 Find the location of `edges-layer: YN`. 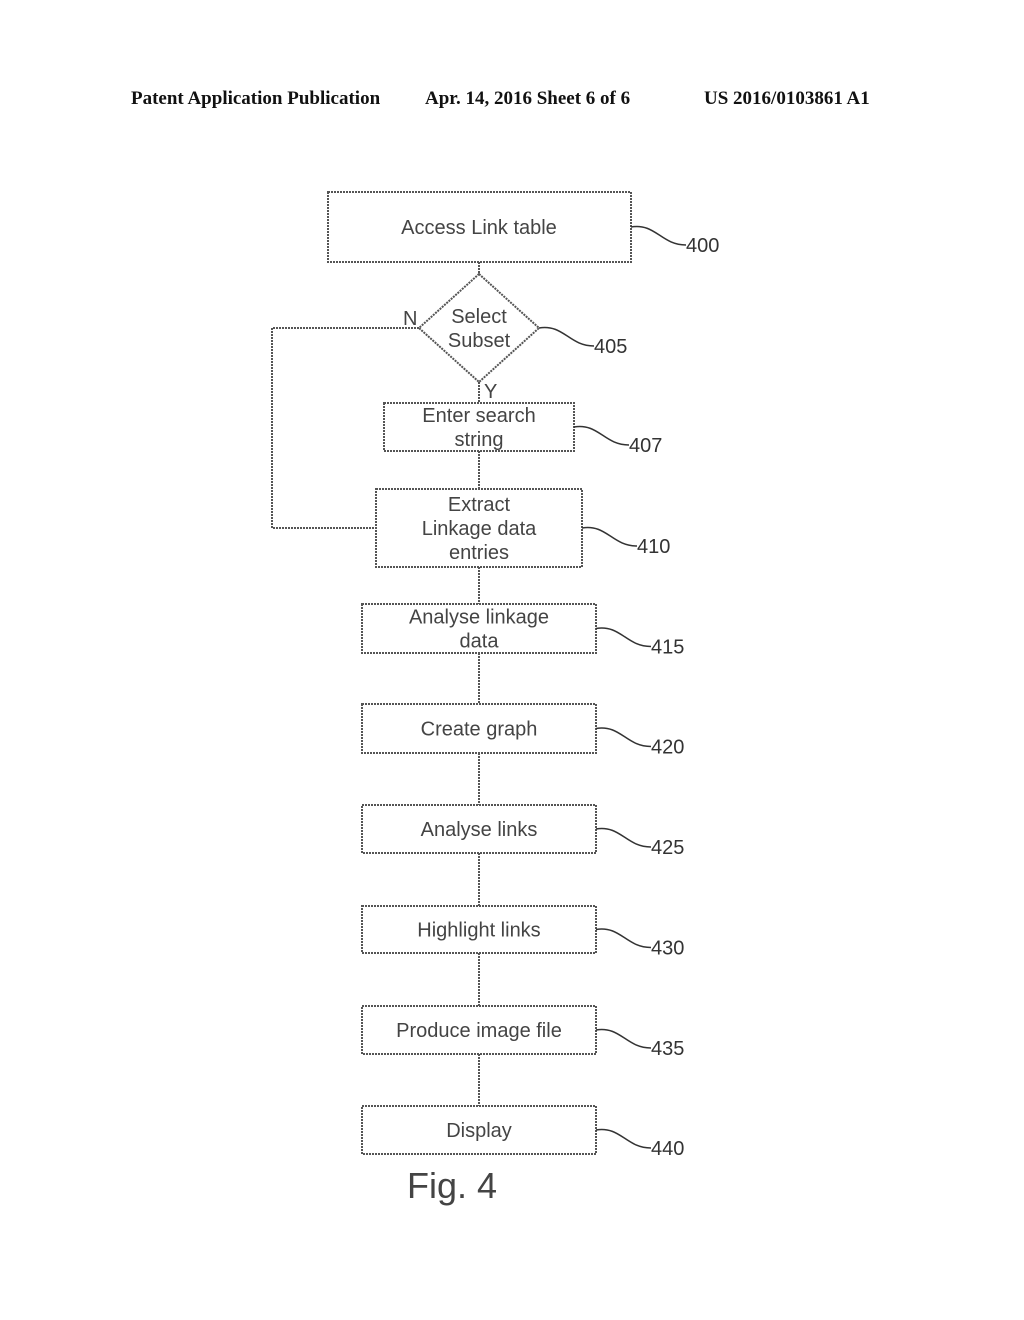

edges-layer: YN is located at coordinates (384, 684).